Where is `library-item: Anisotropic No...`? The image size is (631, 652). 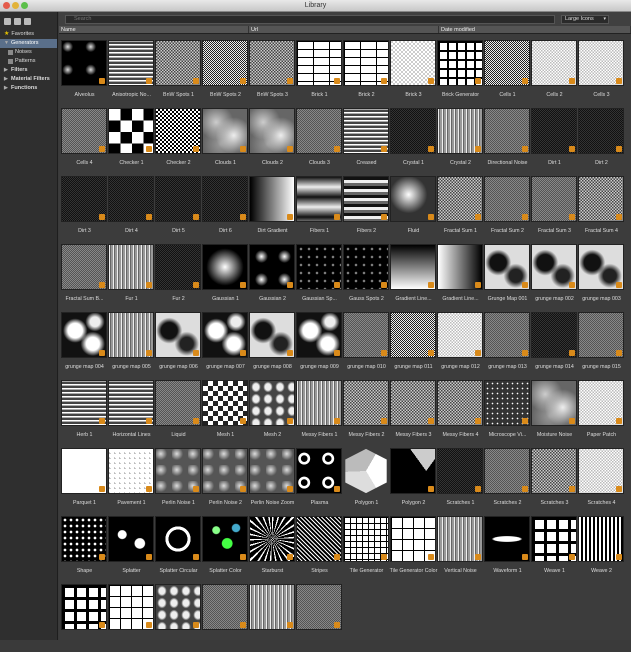 library-item: Anisotropic No... is located at coordinates (131, 74).